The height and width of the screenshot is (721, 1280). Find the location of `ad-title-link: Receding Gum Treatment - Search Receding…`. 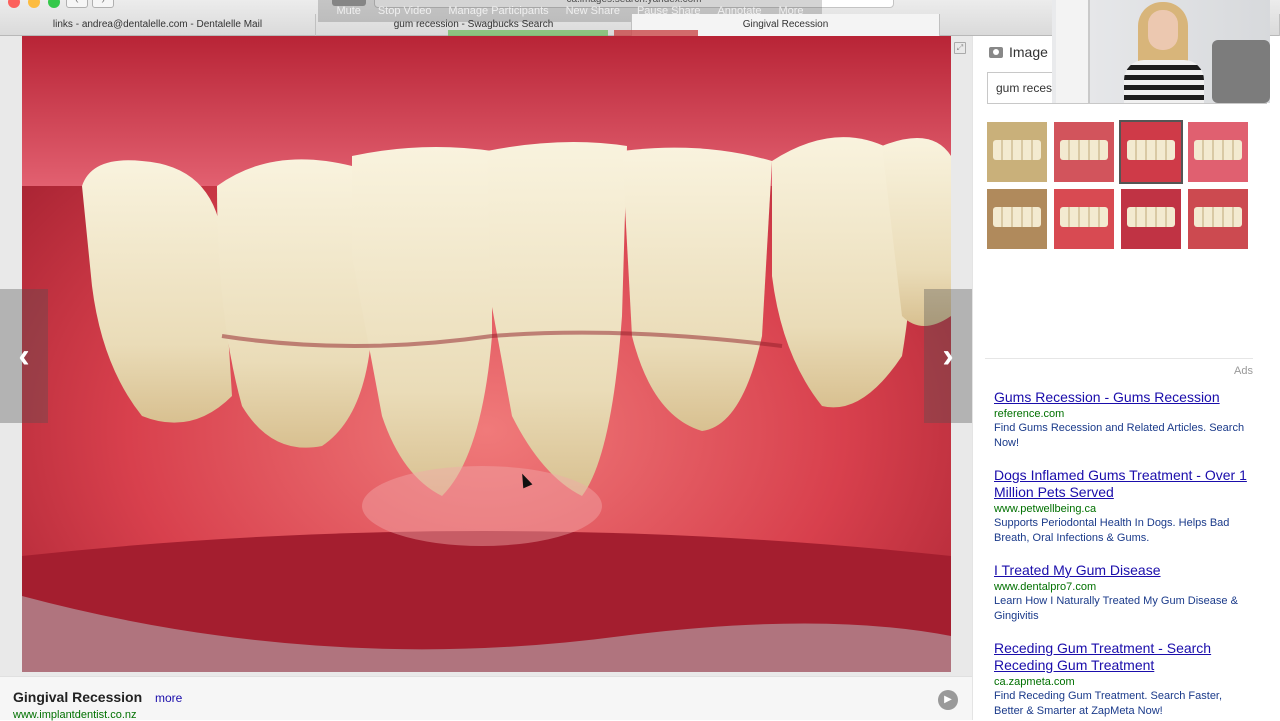

ad-title-link: Receding Gum Treatment - Search Receding… is located at coordinates (1123, 657).